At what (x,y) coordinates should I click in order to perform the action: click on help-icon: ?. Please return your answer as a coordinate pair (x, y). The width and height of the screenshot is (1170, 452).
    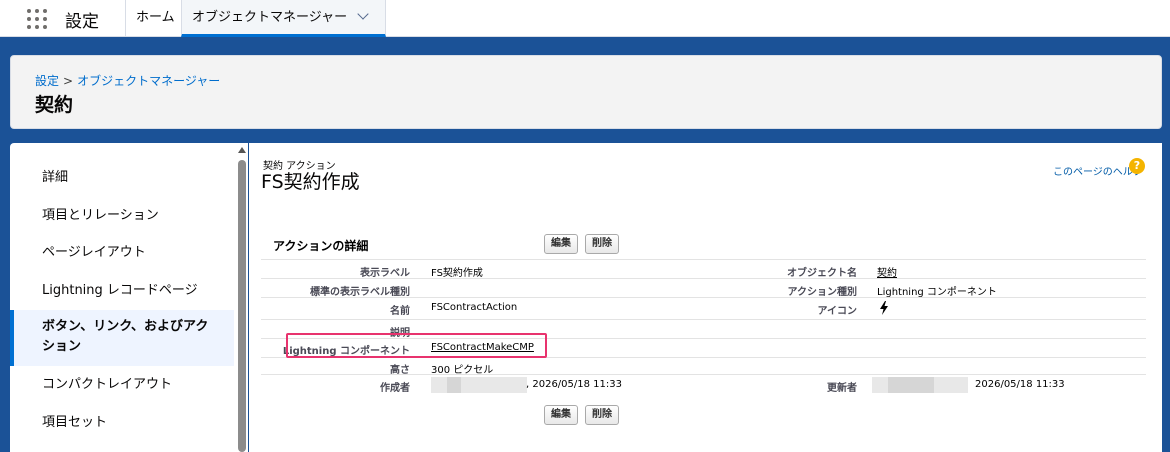
    Looking at the image, I should click on (1137, 166).